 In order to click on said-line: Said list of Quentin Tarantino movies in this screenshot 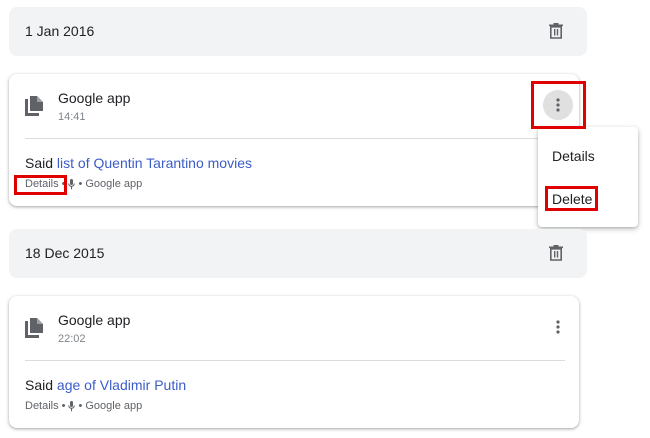, I will do `click(138, 163)`.